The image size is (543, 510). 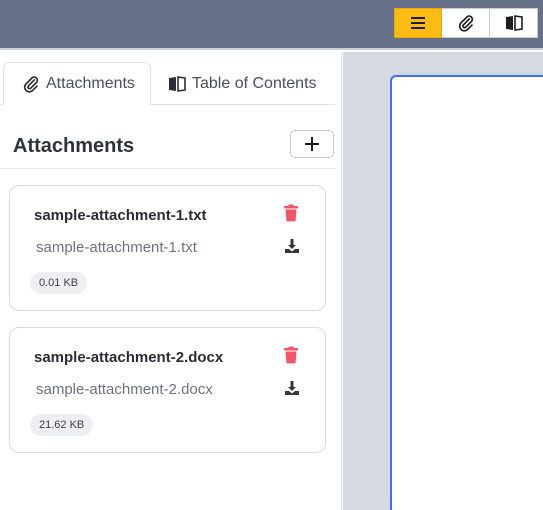 I want to click on attachment-title: sample-attachment-1.txt, so click(x=120, y=215).